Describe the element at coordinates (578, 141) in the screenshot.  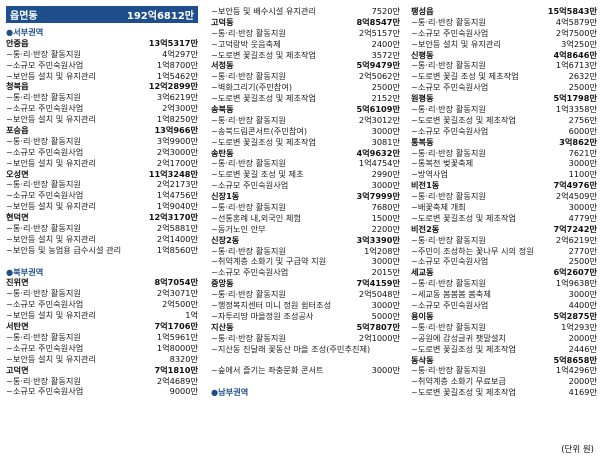
I see `district-total: 3억862만` at that location.